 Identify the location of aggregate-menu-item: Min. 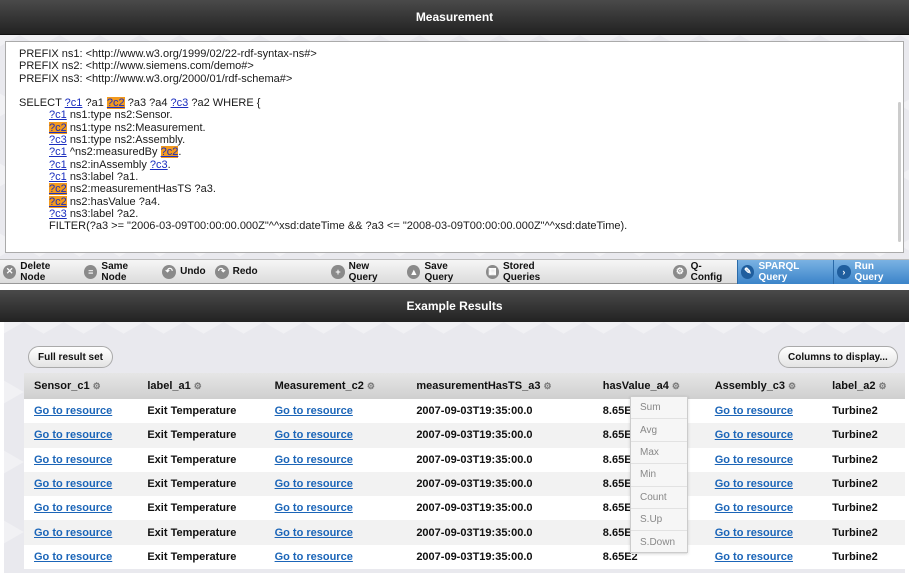
(659, 475).